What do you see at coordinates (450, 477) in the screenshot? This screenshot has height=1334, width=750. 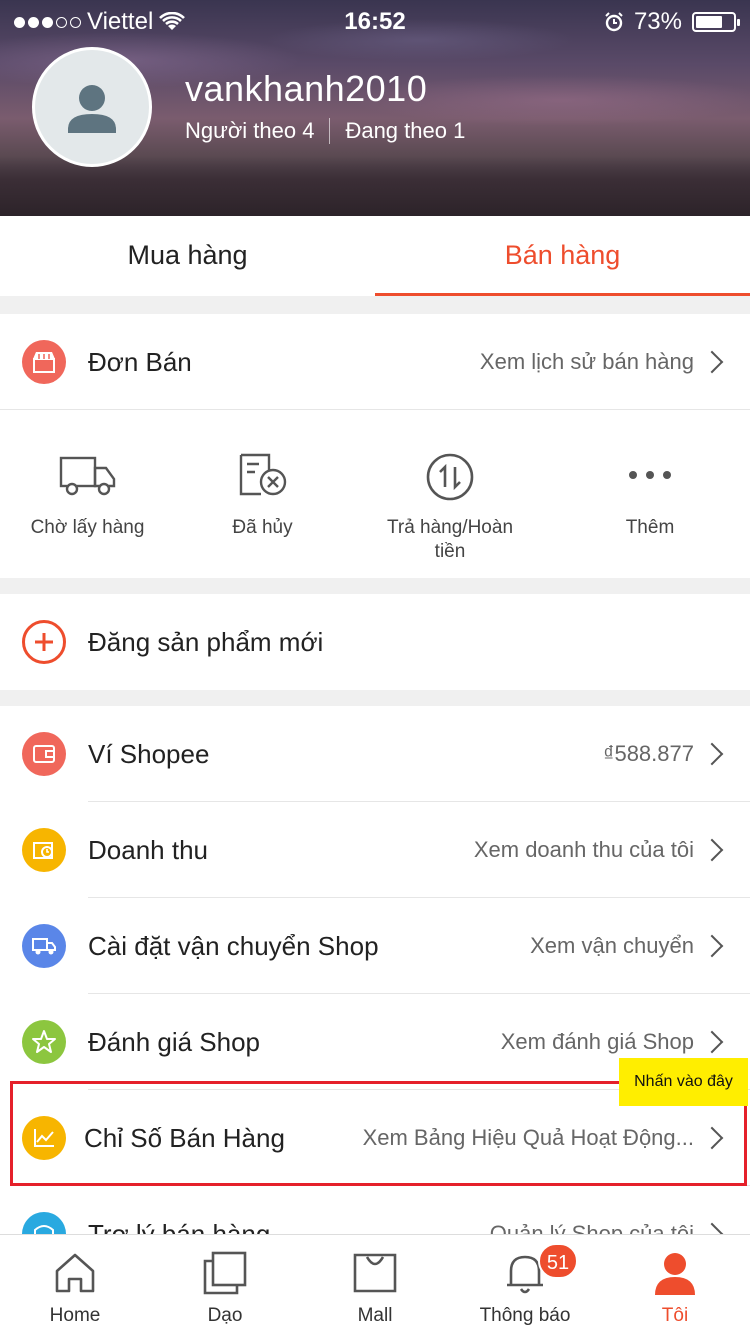 I see `return-refund-icon` at bounding box center [450, 477].